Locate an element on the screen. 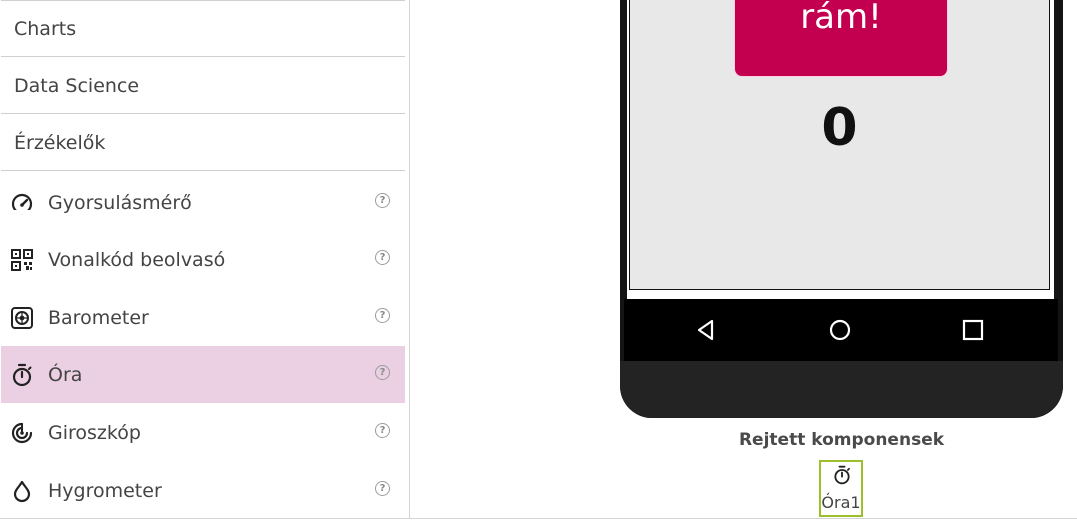 The width and height of the screenshot is (1077, 525). palette-item-label: Giroszkóp is located at coordinates (94, 432).